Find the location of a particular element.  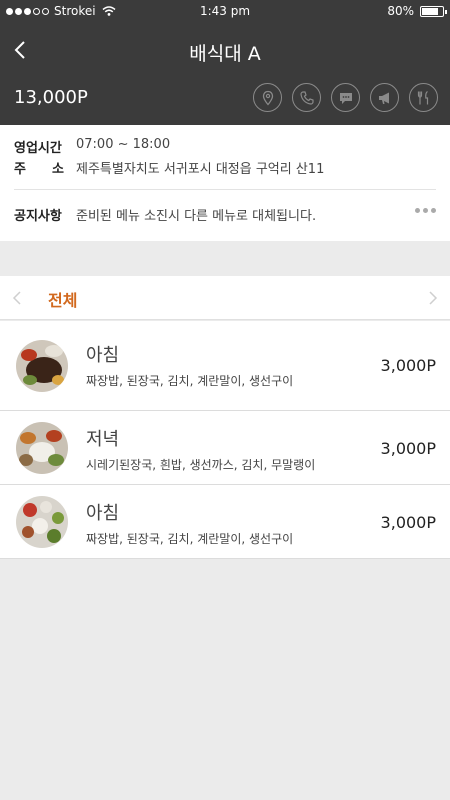

nav-bar: 배식대 A is located at coordinates (225, 50).